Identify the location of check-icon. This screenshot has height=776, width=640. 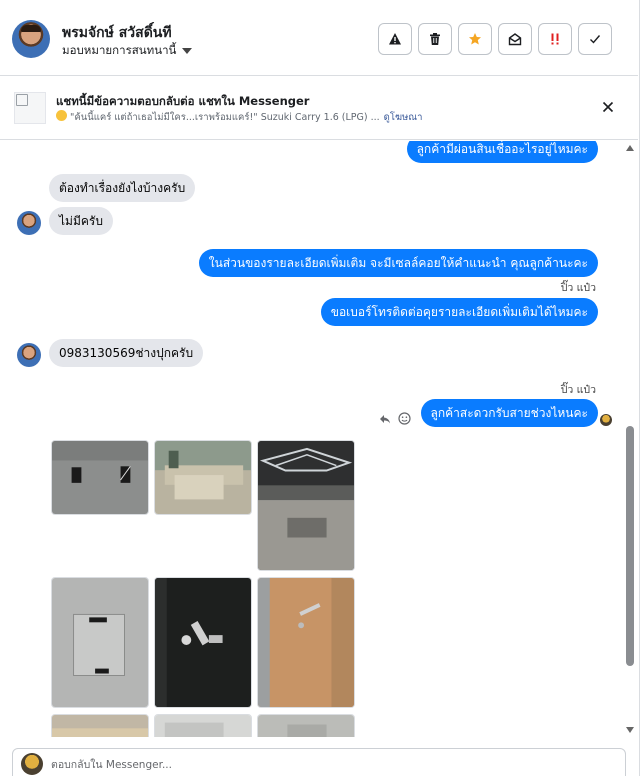
(595, 39).